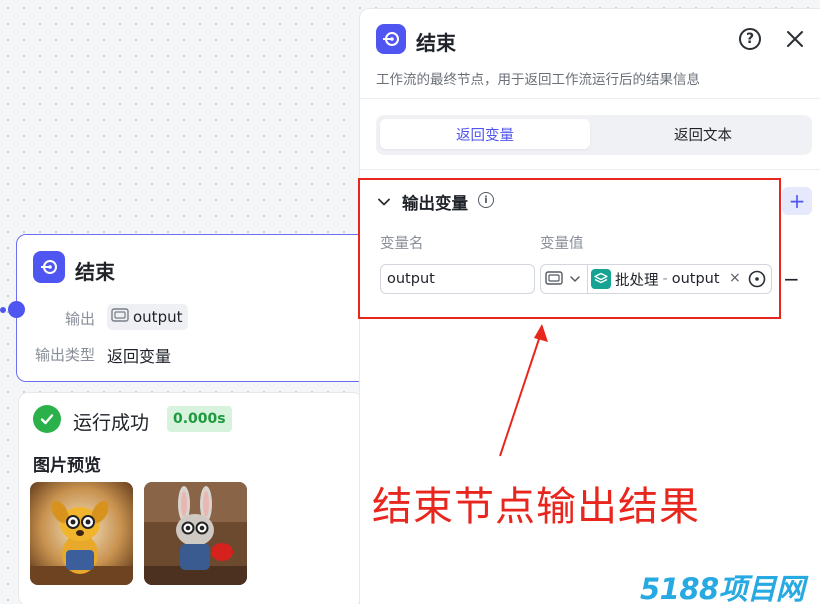 The image size is (820, 604). Describe the element at coordinates (199, 419) in the screenshot. I see `run-time-badge: 0.000s` at that location.